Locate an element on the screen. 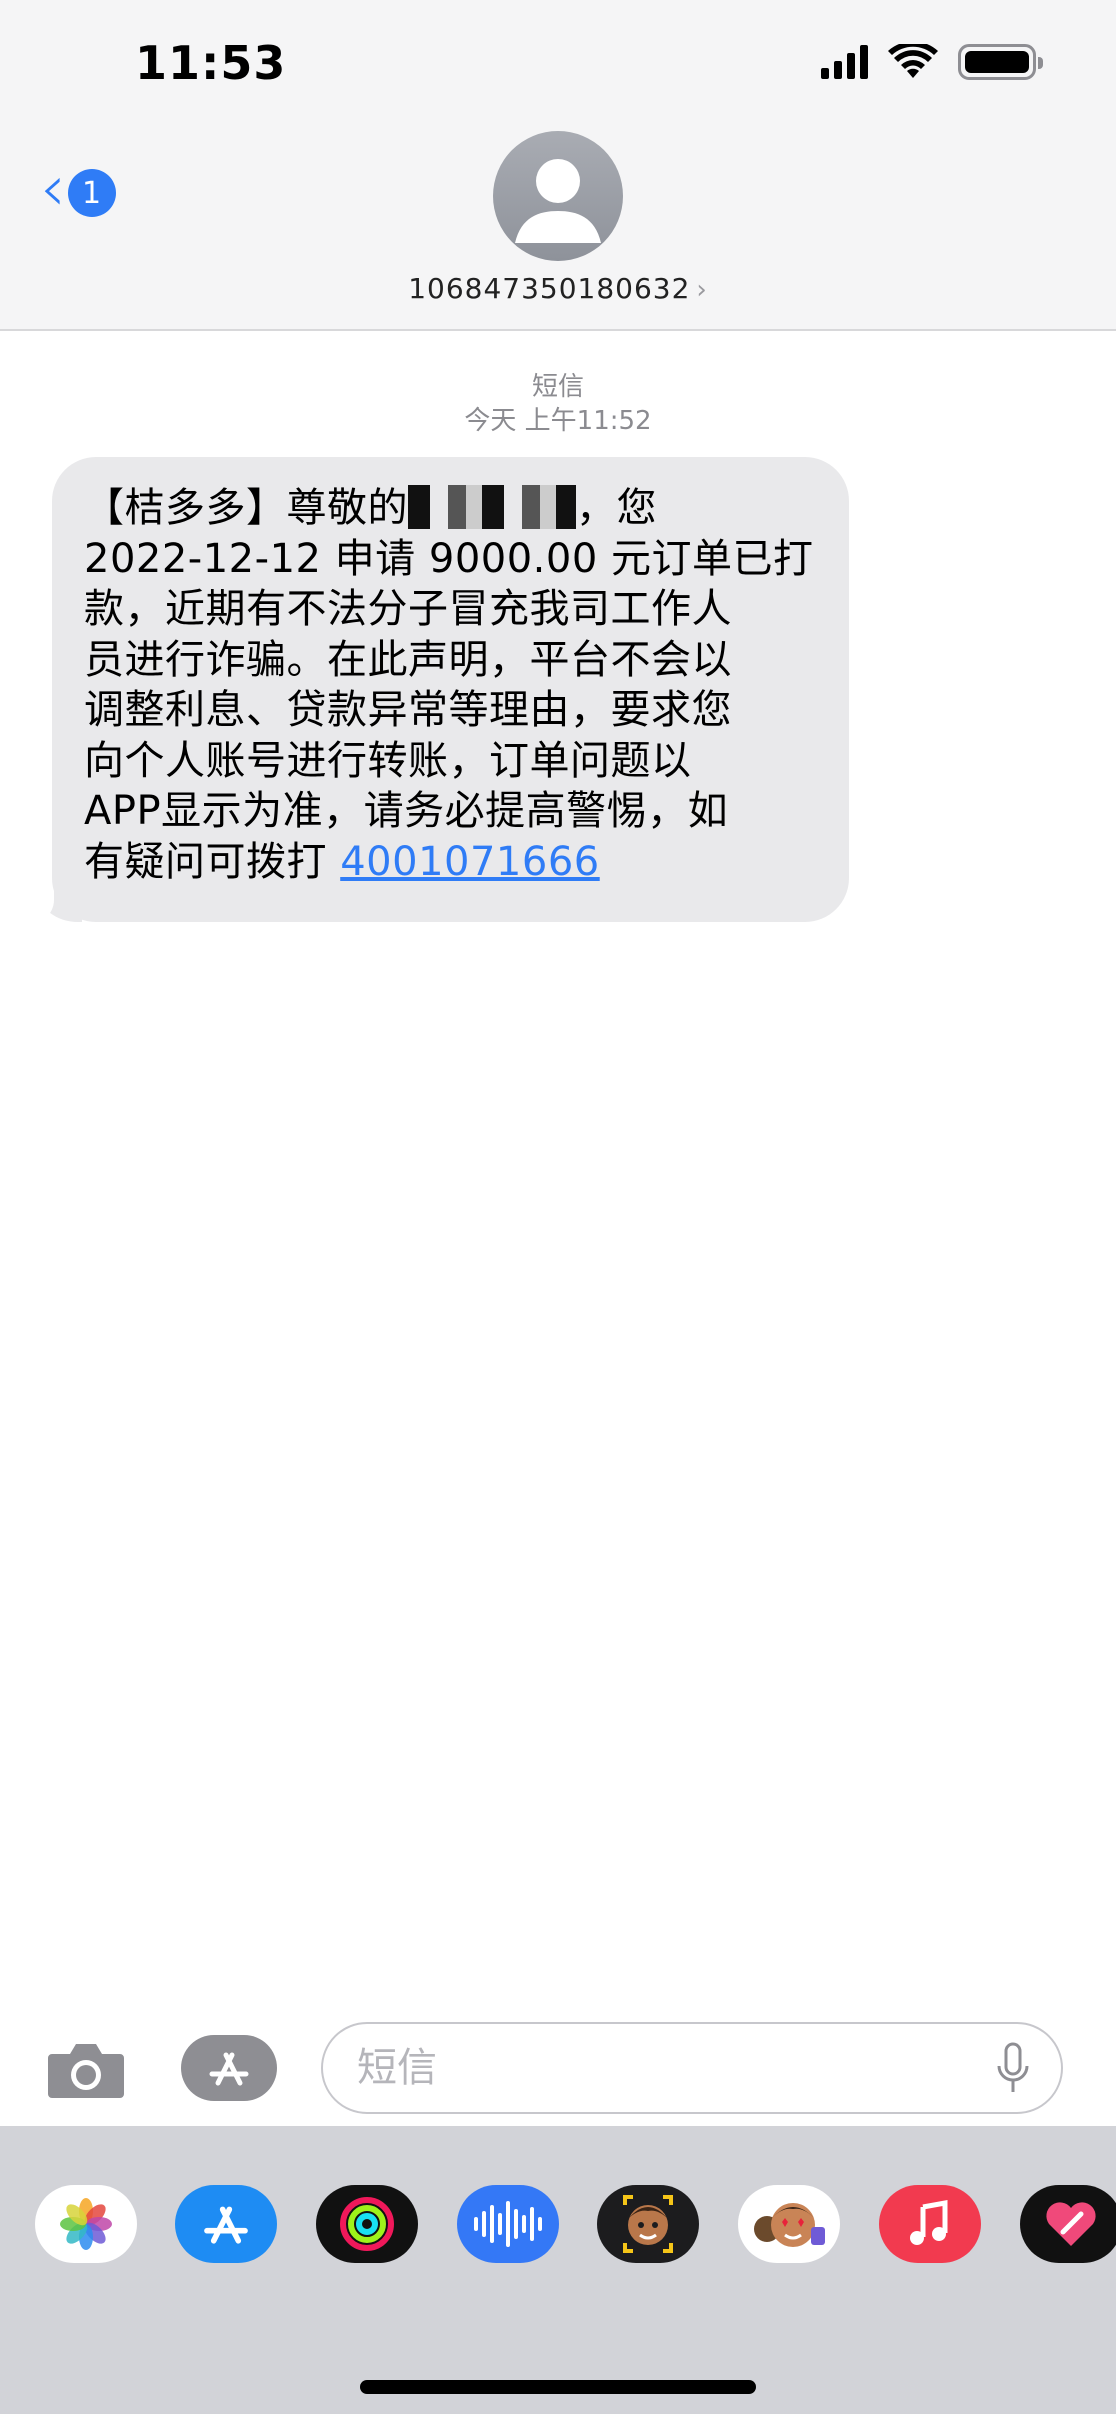 The image size is (1116, 2414). message-line: 向个人账号进行转账，订单问题以 is located at coordinates (388, 760).